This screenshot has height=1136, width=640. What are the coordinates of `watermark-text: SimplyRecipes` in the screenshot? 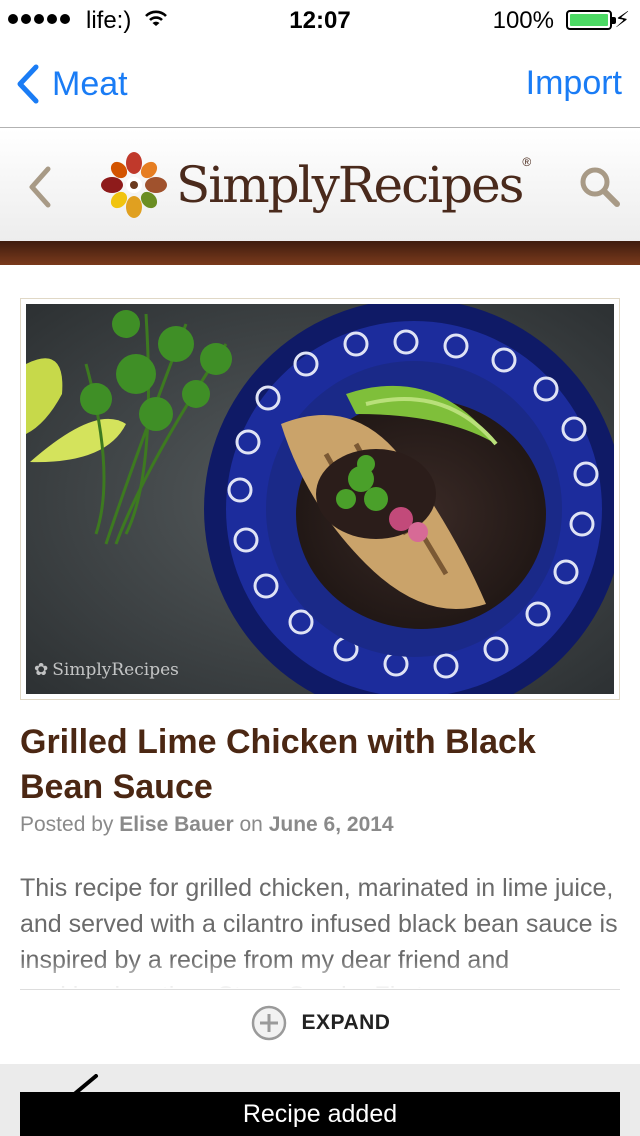 It's located at (115, 670).